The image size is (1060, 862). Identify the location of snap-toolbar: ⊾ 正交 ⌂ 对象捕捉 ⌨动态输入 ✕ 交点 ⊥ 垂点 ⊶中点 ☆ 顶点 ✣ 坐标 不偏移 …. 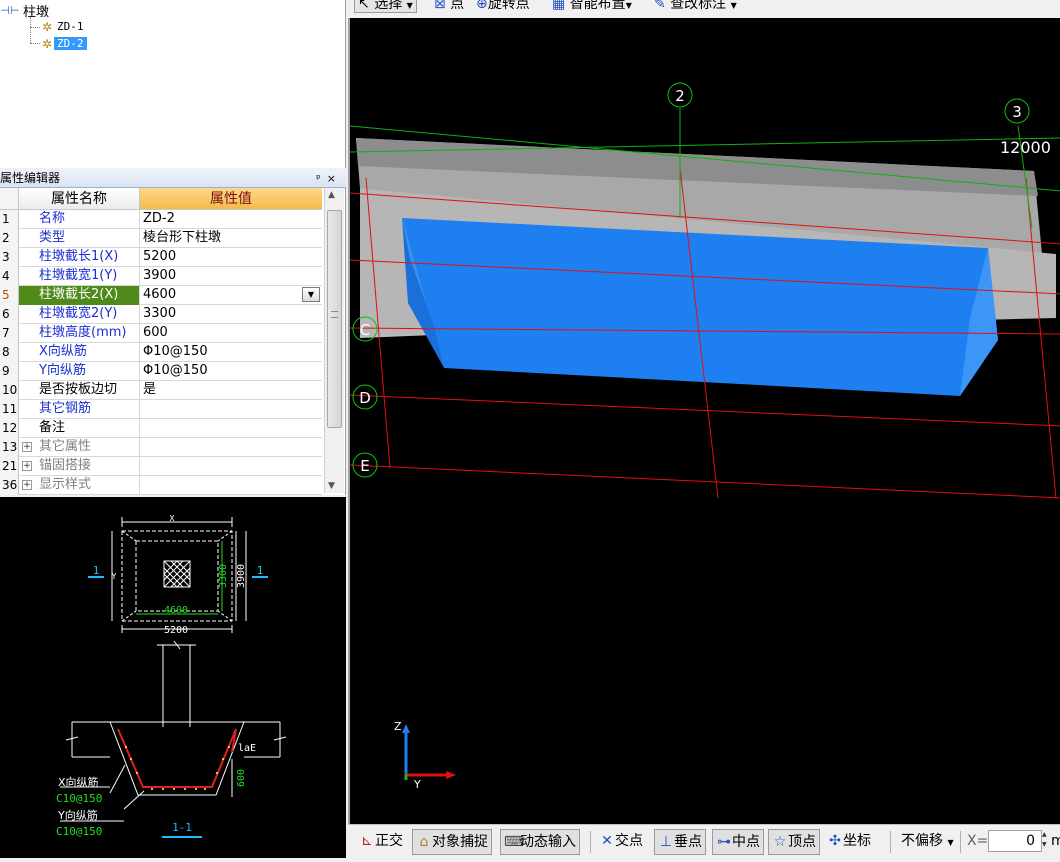
(704, 841).